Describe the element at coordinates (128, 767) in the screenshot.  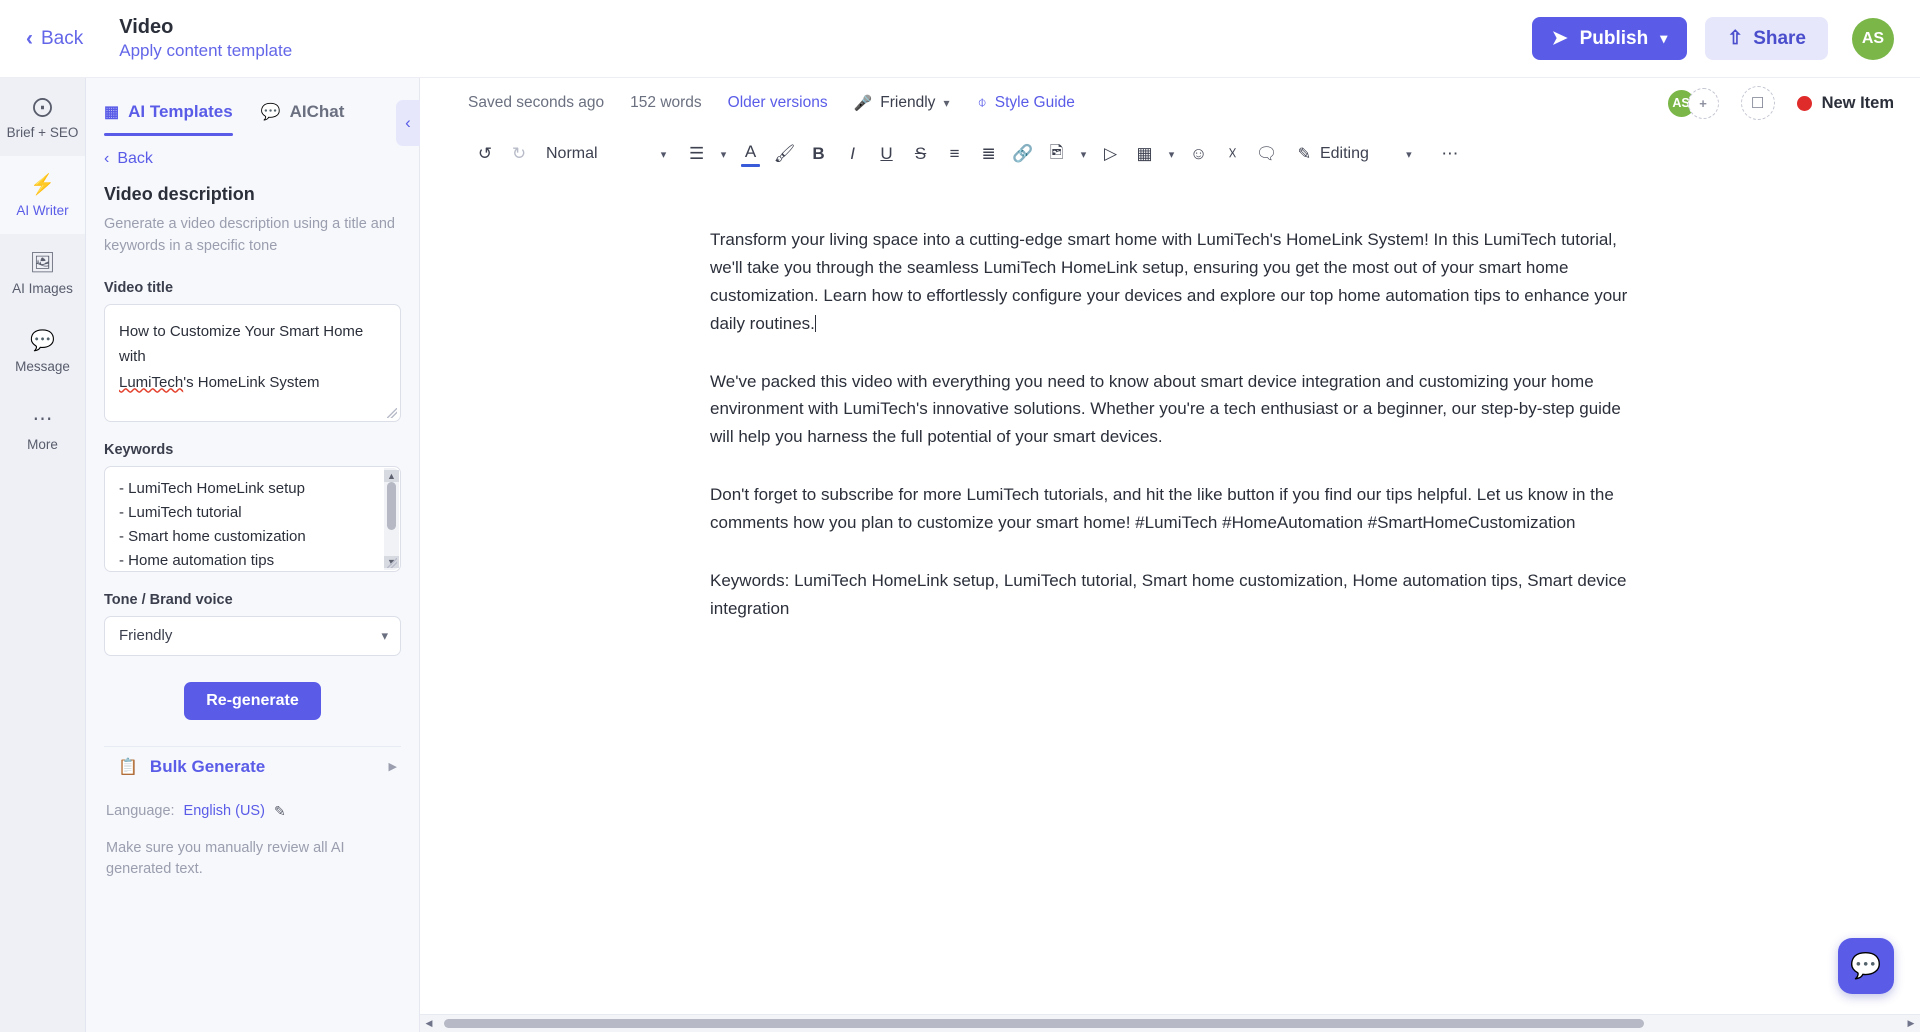
I see `copy-icon: 📋` at that location.